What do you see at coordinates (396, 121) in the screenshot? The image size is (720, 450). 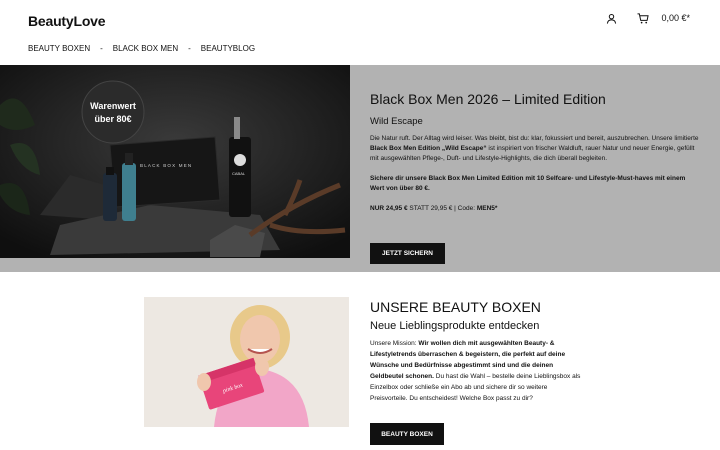 I see `hero-subtitle: Wild Escape` at bounding box center [396, 121].